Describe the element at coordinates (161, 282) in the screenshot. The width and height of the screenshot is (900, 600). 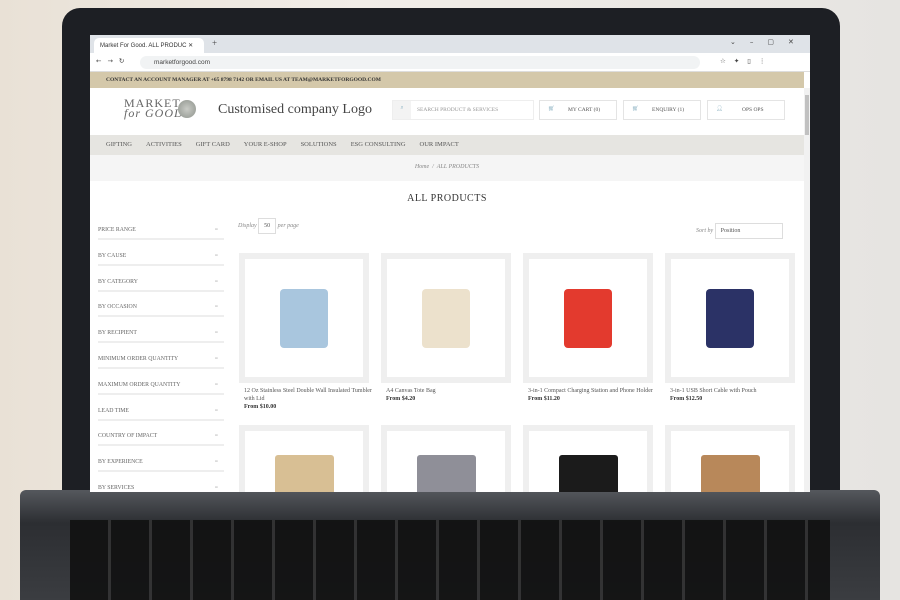
I see `filter-by-category: BY CATEGORY ≡` at that location.